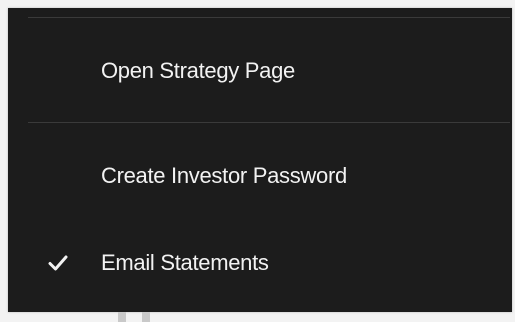  What do you see at coordinates (269, 122) in the screenshot?
I see `menu-divider` at bounding box center [269, 122].